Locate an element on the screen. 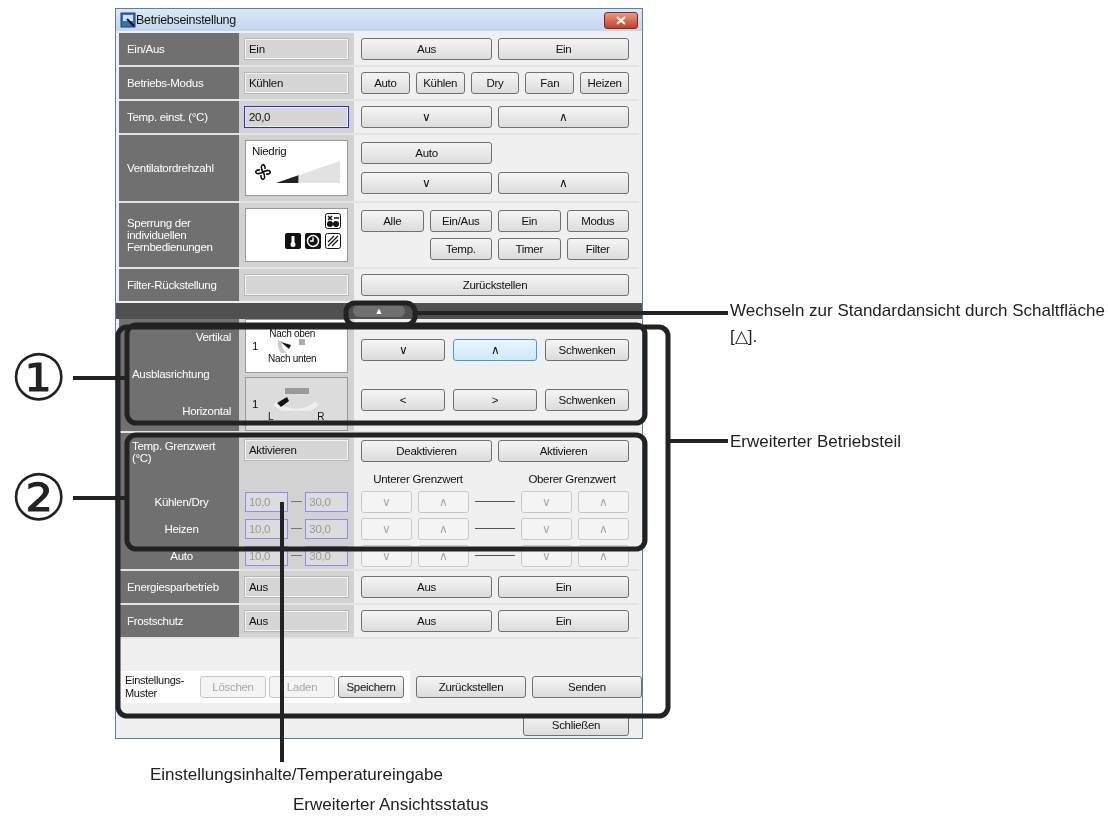 The image size is (1108, 817). column-heading: Unterer Grenzwert is located at coordinates (418, 479).